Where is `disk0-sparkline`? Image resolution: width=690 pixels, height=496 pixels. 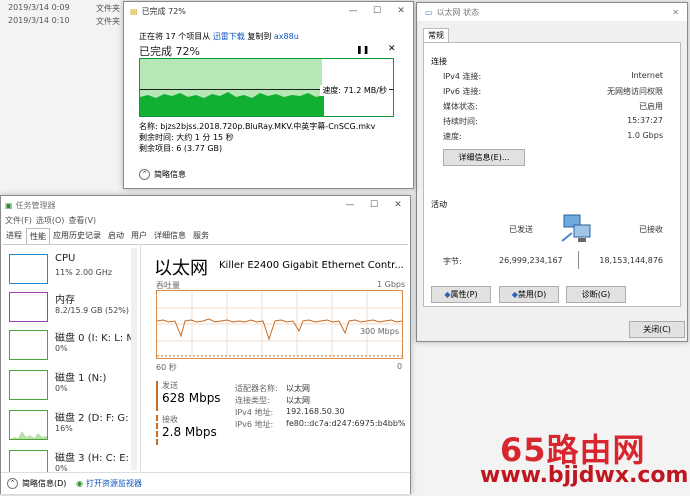 disk0-sparkline is located at coordinates (28, 345).